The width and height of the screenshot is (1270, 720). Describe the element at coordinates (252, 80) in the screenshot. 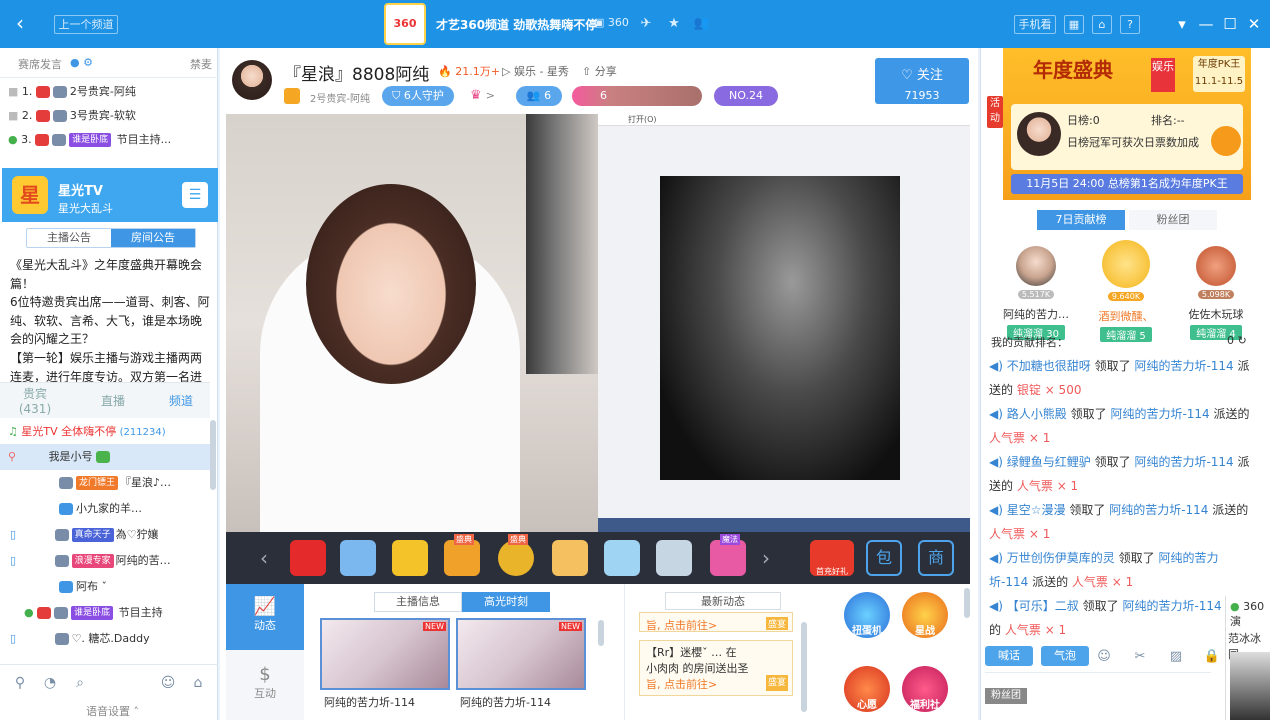

I see `avatar` at that location.